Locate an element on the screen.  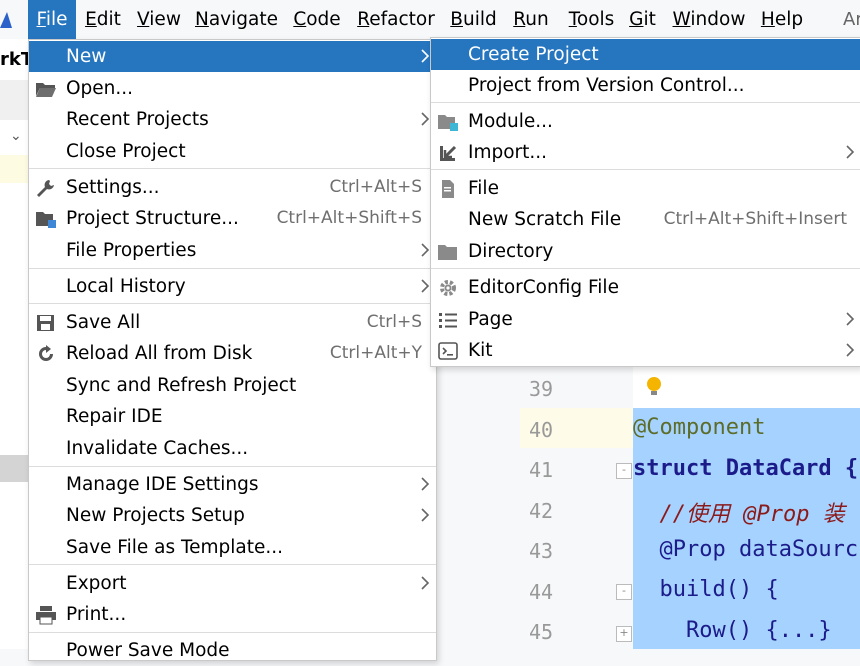
menu-item-label: Recent Projects is located at coordinates (137, 119).